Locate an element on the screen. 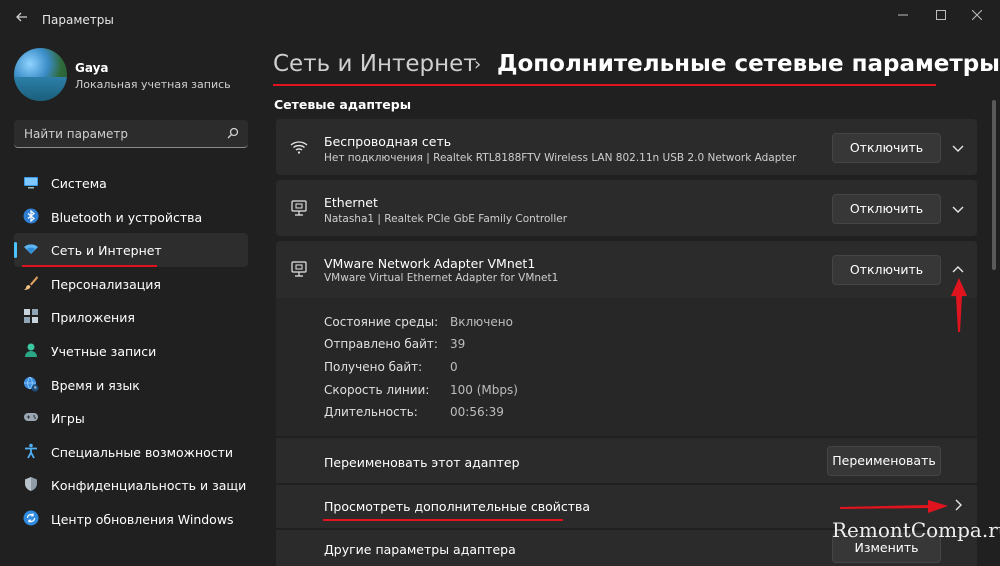  maximize-button is located at coordinates (941, 16).